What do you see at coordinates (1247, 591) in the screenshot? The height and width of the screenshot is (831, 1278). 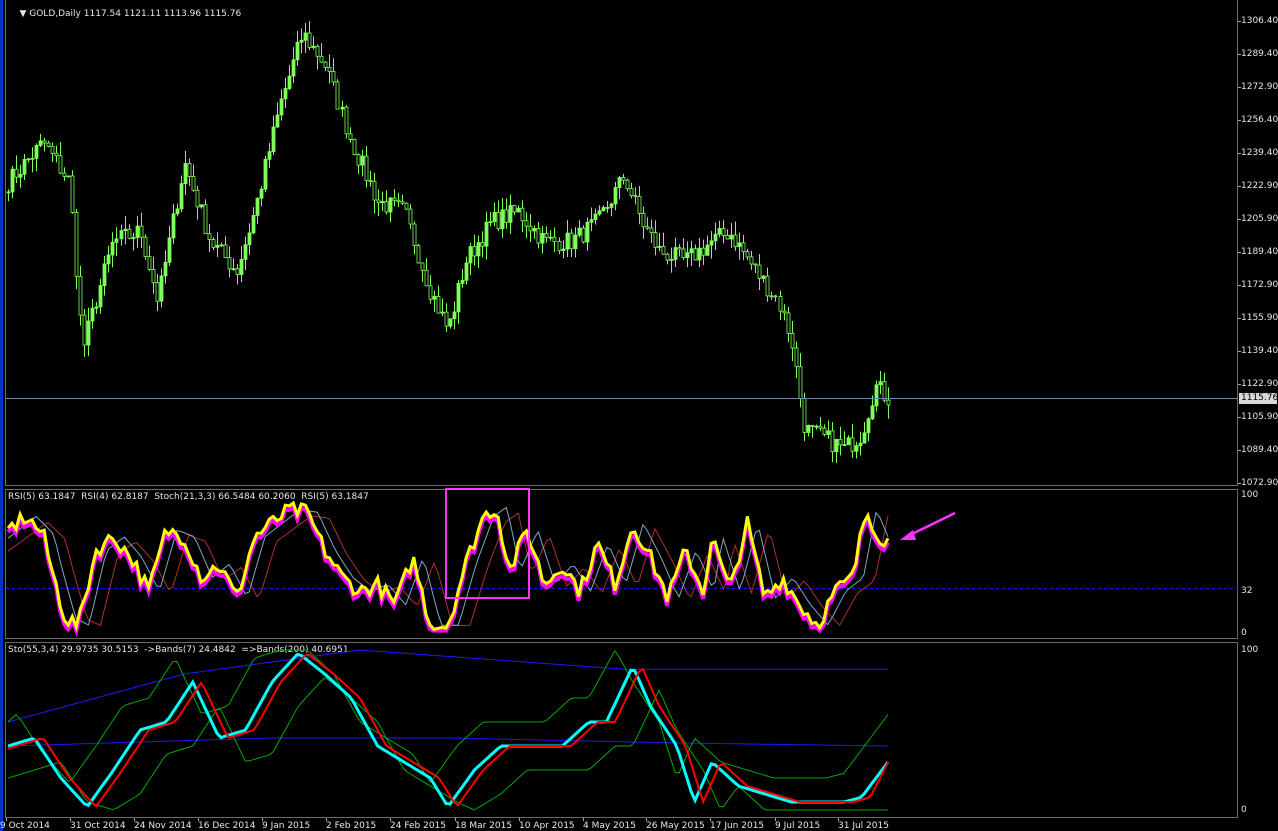 I see `rsi-level-32: 32` at bounding box center [1247, 591].